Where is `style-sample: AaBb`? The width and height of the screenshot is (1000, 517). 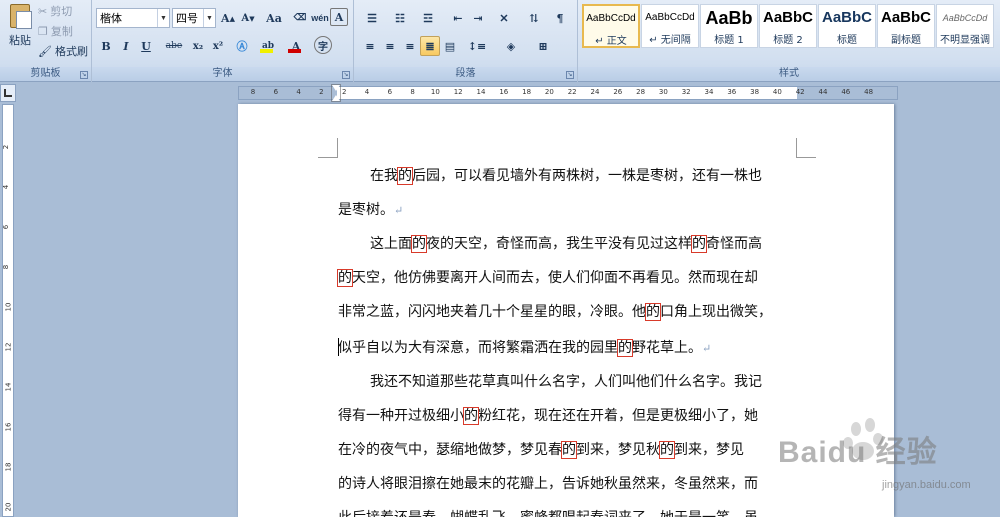 style-sample: AaBb is located at coordinates (729, 18).